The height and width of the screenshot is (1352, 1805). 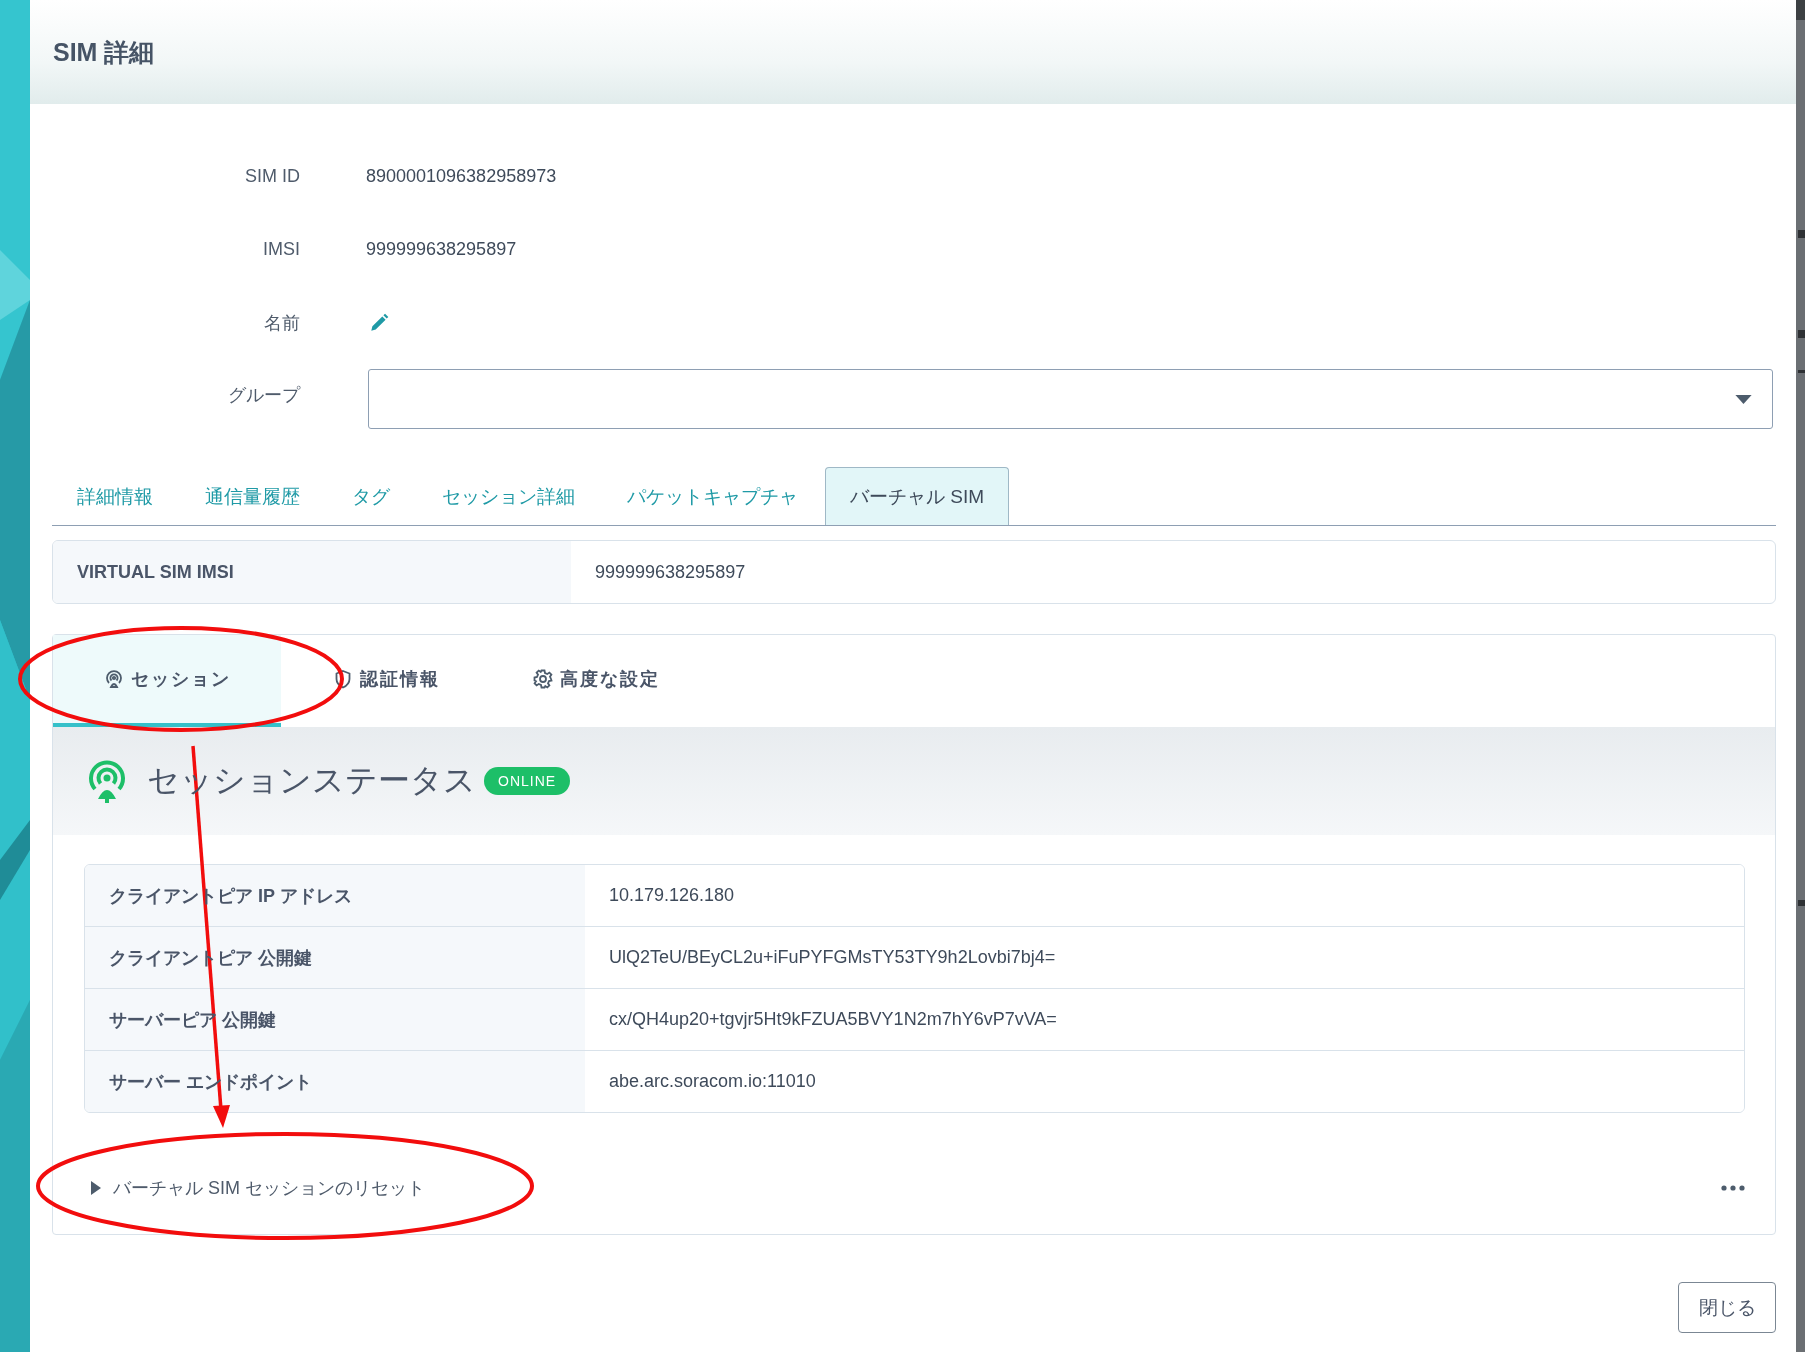 I want to click on field-label: 名前, so click(x=281, y=323).